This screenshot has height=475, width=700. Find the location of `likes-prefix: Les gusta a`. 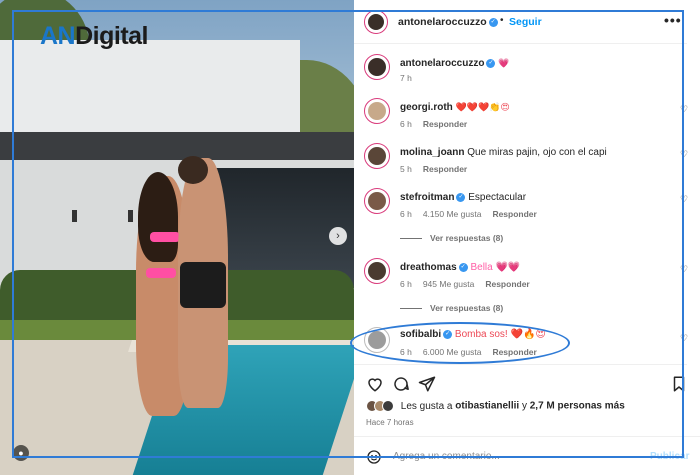

likes-prefix: Les gusta a is located at coordinates (428, 406).